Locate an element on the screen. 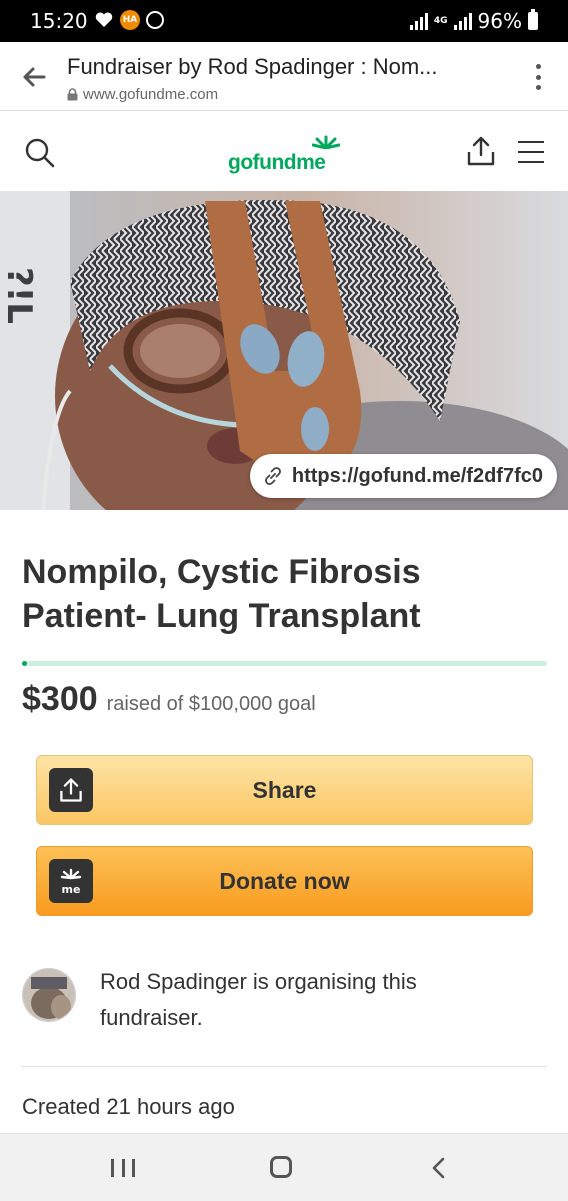 Image resolution: width=568 pixels, height=1201 pixels. share-button-label: Share is located at coordinates (284, 789).